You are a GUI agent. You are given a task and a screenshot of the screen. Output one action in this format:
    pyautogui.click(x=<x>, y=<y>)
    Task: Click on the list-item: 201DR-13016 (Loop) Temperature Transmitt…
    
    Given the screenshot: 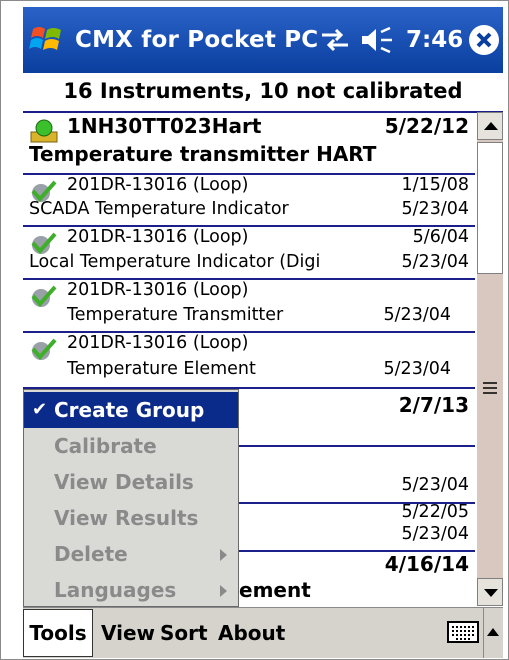 What is the action you would take?
    pyautogui.click(x=249, y=305)
    